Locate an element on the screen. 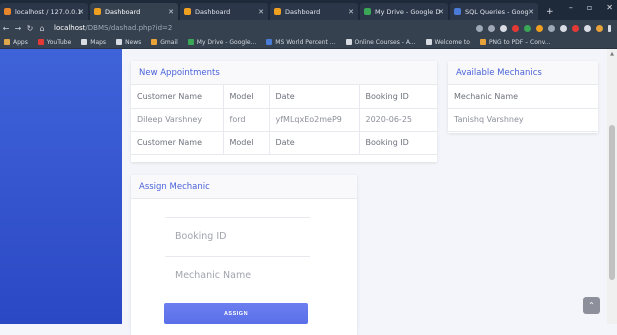 The height and width of the screenshot is (335, 617). table-cell: ford is located at coordinates (246, 120).